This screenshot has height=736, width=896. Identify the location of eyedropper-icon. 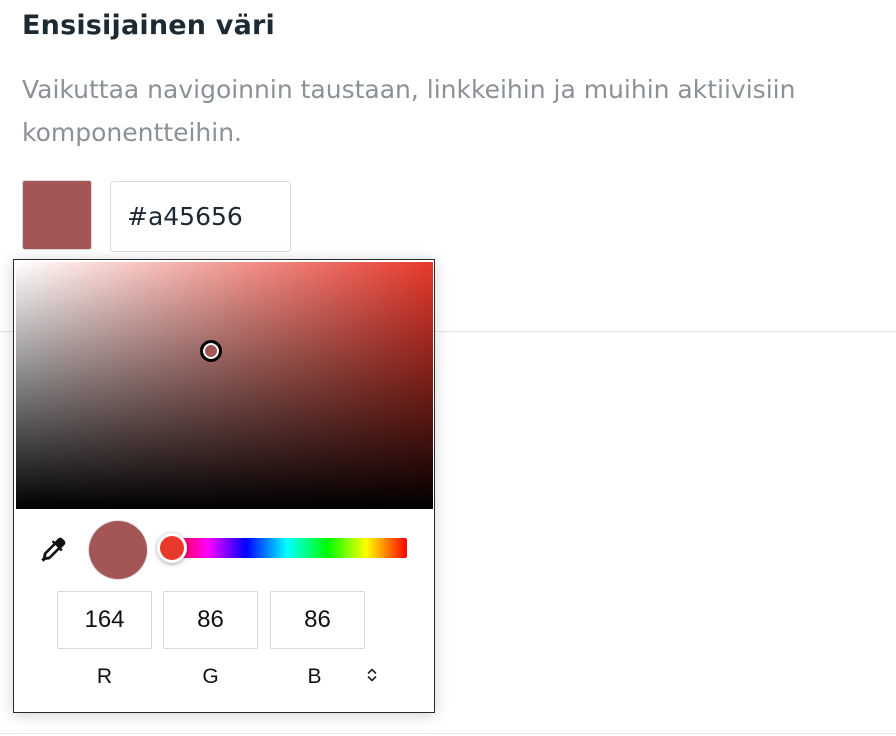
(53, 552).